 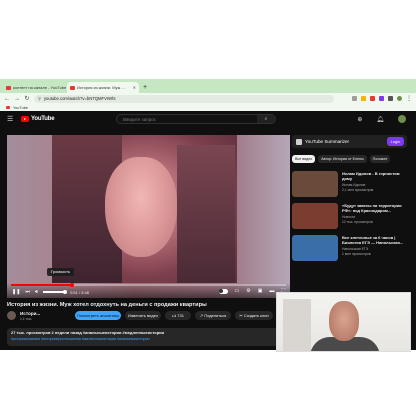 What do you see at coordinates (27, 292) in the screenshot?
I see `next-icon: ⏭` at bounding box center [27, 292].